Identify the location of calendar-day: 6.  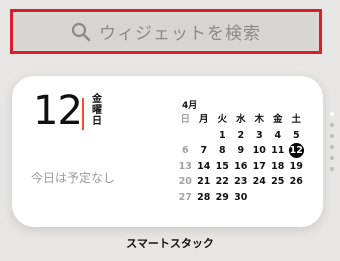
(185, 151).